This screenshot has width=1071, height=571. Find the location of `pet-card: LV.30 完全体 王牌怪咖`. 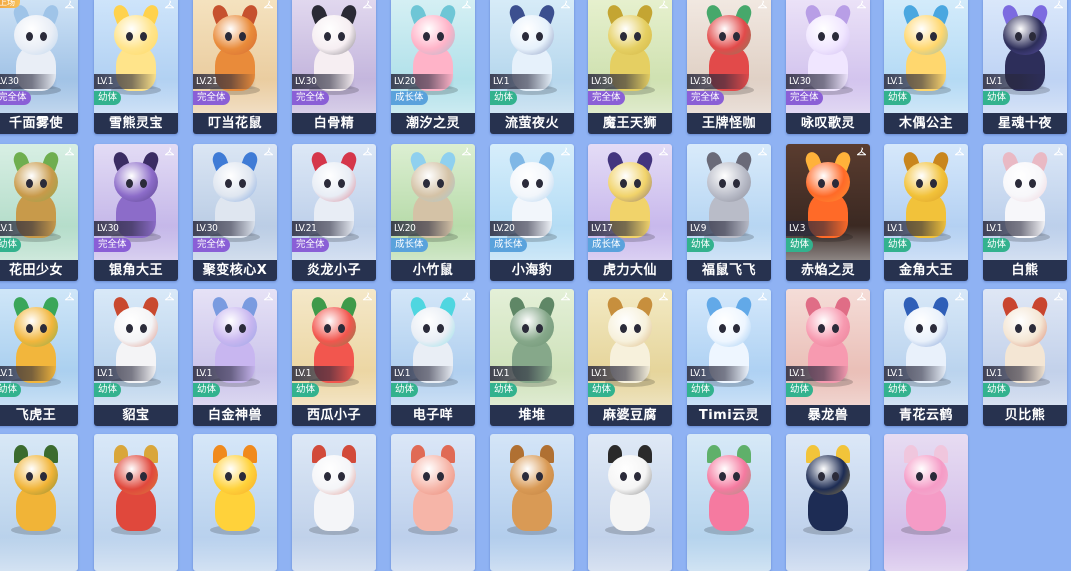

pet-card: LV.30 完全体 王牌怪咖 is located at coordinates (729, 67).